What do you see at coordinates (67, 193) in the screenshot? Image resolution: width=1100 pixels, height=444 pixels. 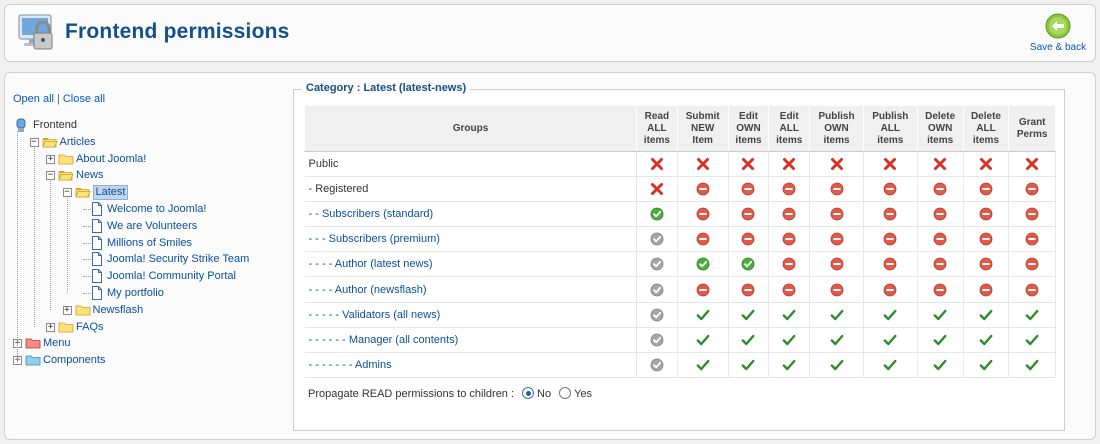 I see `tree-toggle-icon: −` at bounding box center [67, 193].